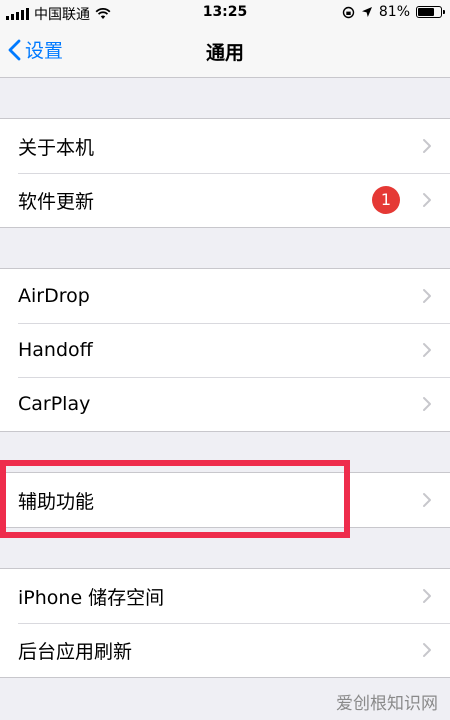 The image size is (450, 720). Describe the element at coordinates (54, 404) in the screenshot. I see `row-label: CarPlay` at that location.